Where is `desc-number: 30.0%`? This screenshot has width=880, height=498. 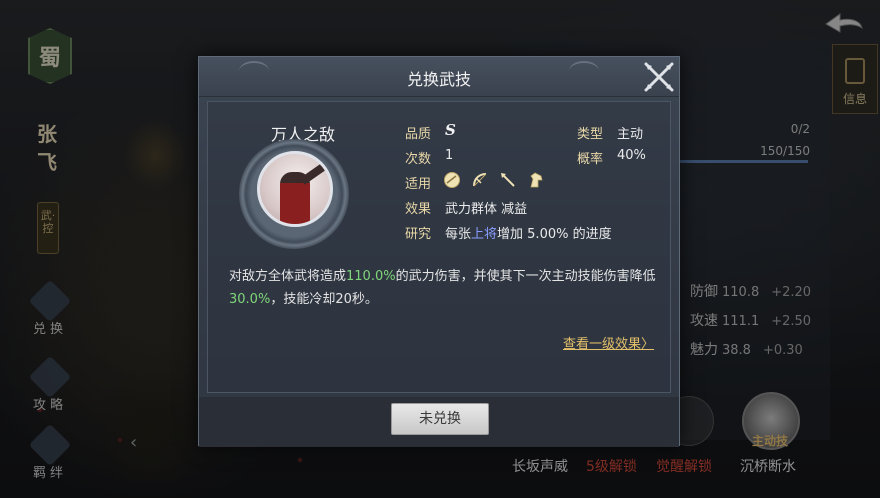 desc-number: 30.0% is located at coordinates (250, 299).